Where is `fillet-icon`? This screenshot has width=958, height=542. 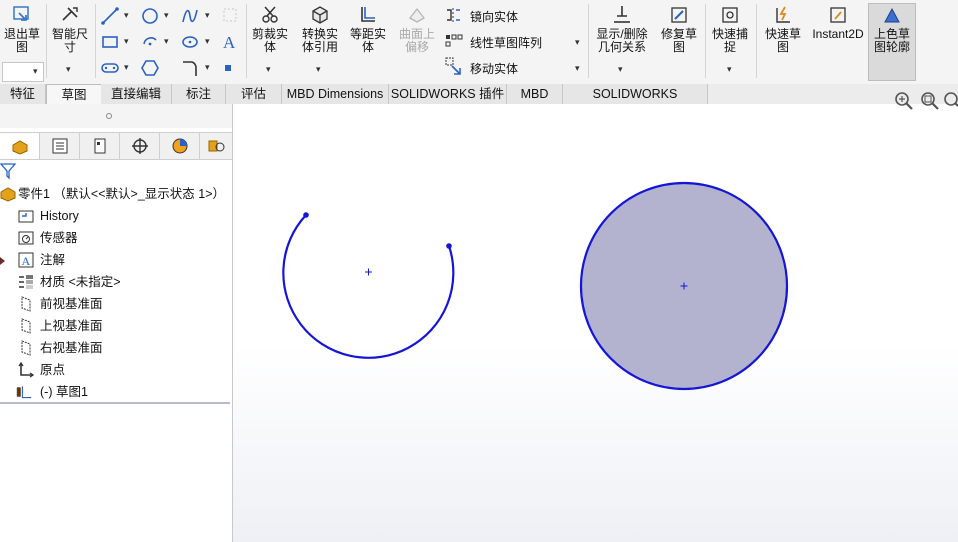
fillet-icon is located at coordinates (190, 68).